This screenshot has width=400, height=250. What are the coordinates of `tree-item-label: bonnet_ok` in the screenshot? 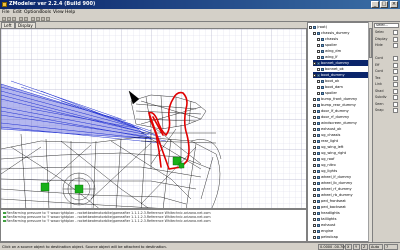 It's located at (334, 69).